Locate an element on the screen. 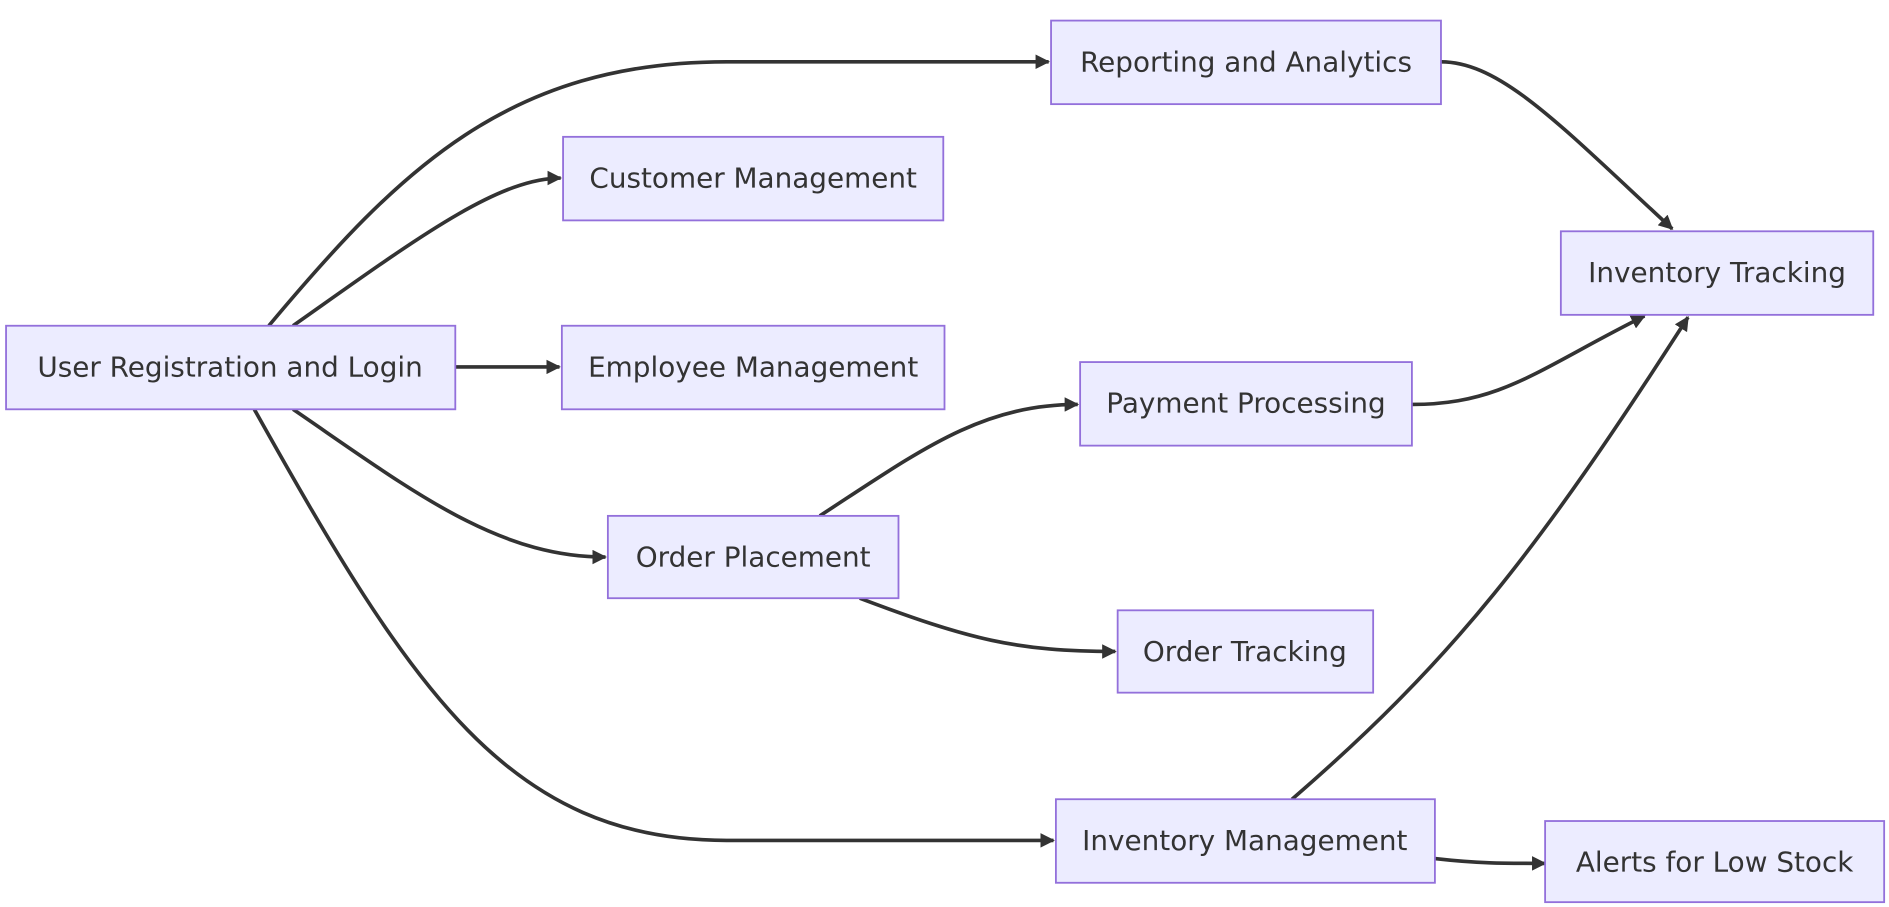 The image size is (1889, 907). node-inventory-tracking: Inventory Tracking is located at coordinates (1717, 273).